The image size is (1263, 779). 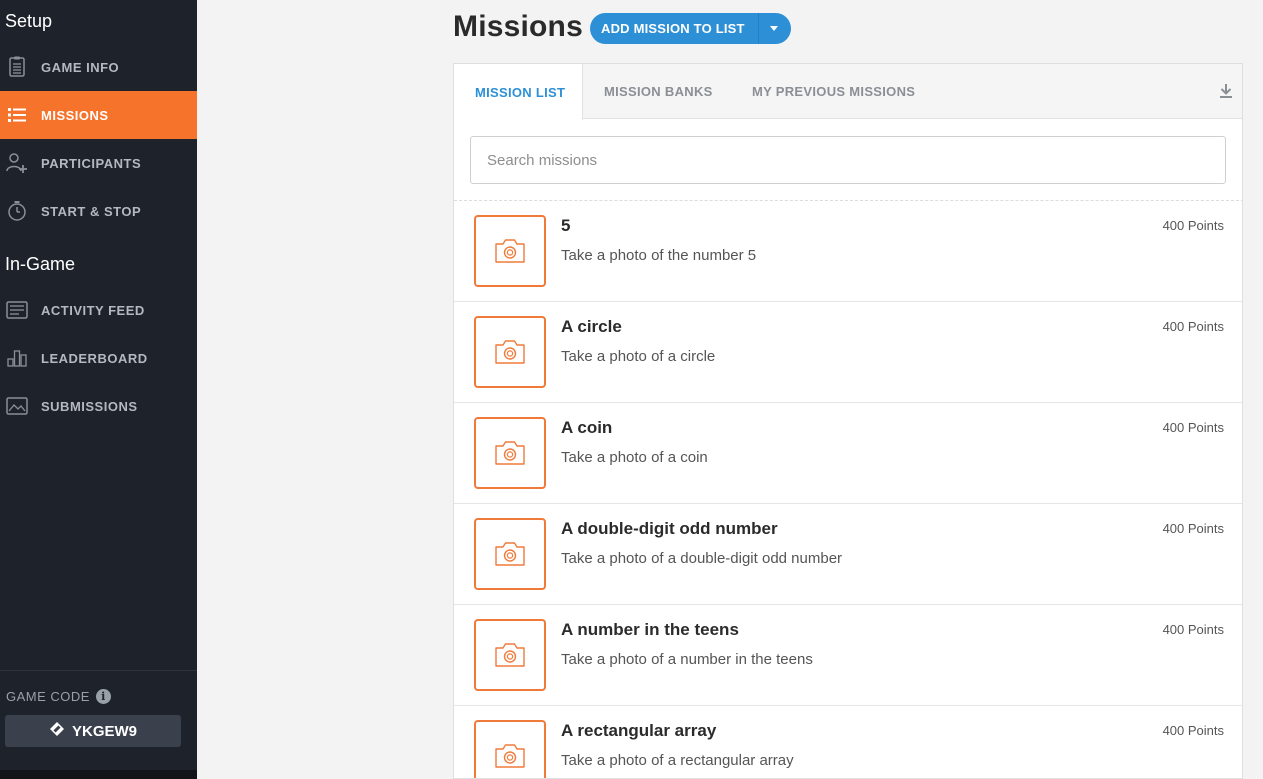 What do you see at coordinates (658, 91) in the screenshot?
I see `tab-mission-banks: MISSION BANKS` at bounding box center [658, 91].